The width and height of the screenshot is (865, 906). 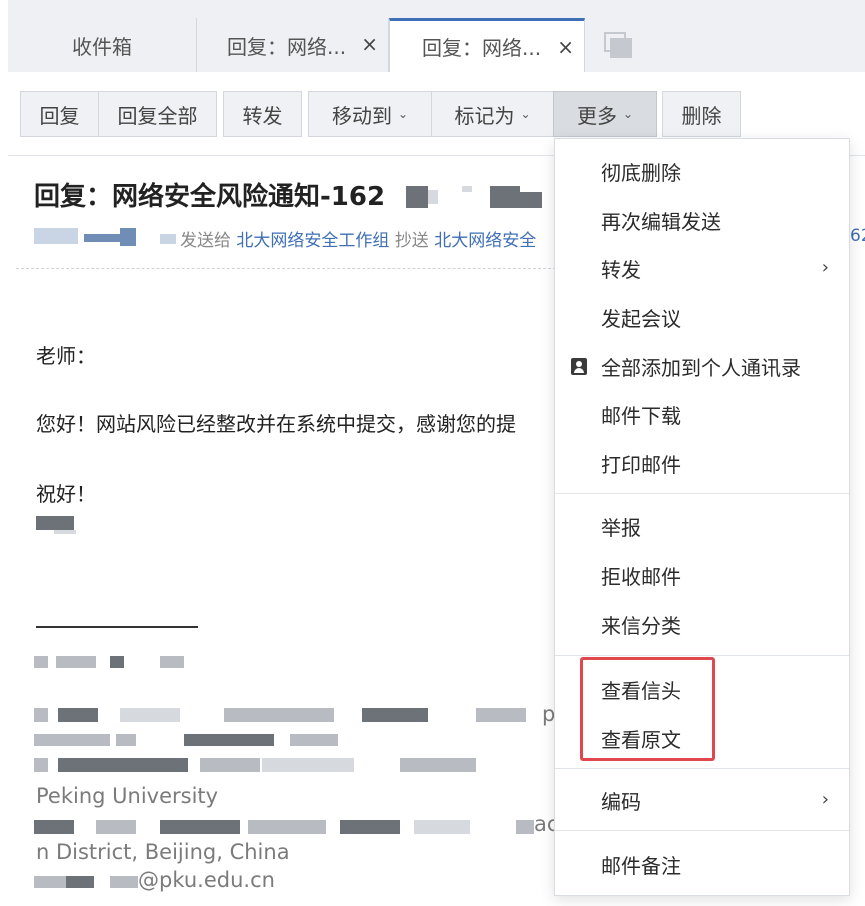 I want to click on meta-overflow-digits: 62, so click(x=857, y=236).